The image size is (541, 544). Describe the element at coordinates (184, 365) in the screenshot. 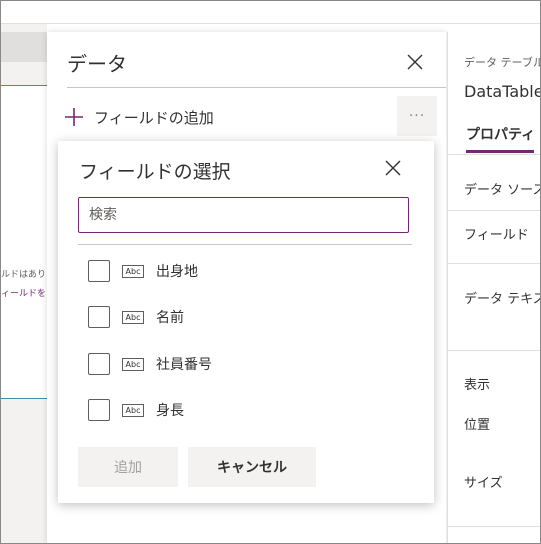

I see `field-name: 社員番号` at that location.